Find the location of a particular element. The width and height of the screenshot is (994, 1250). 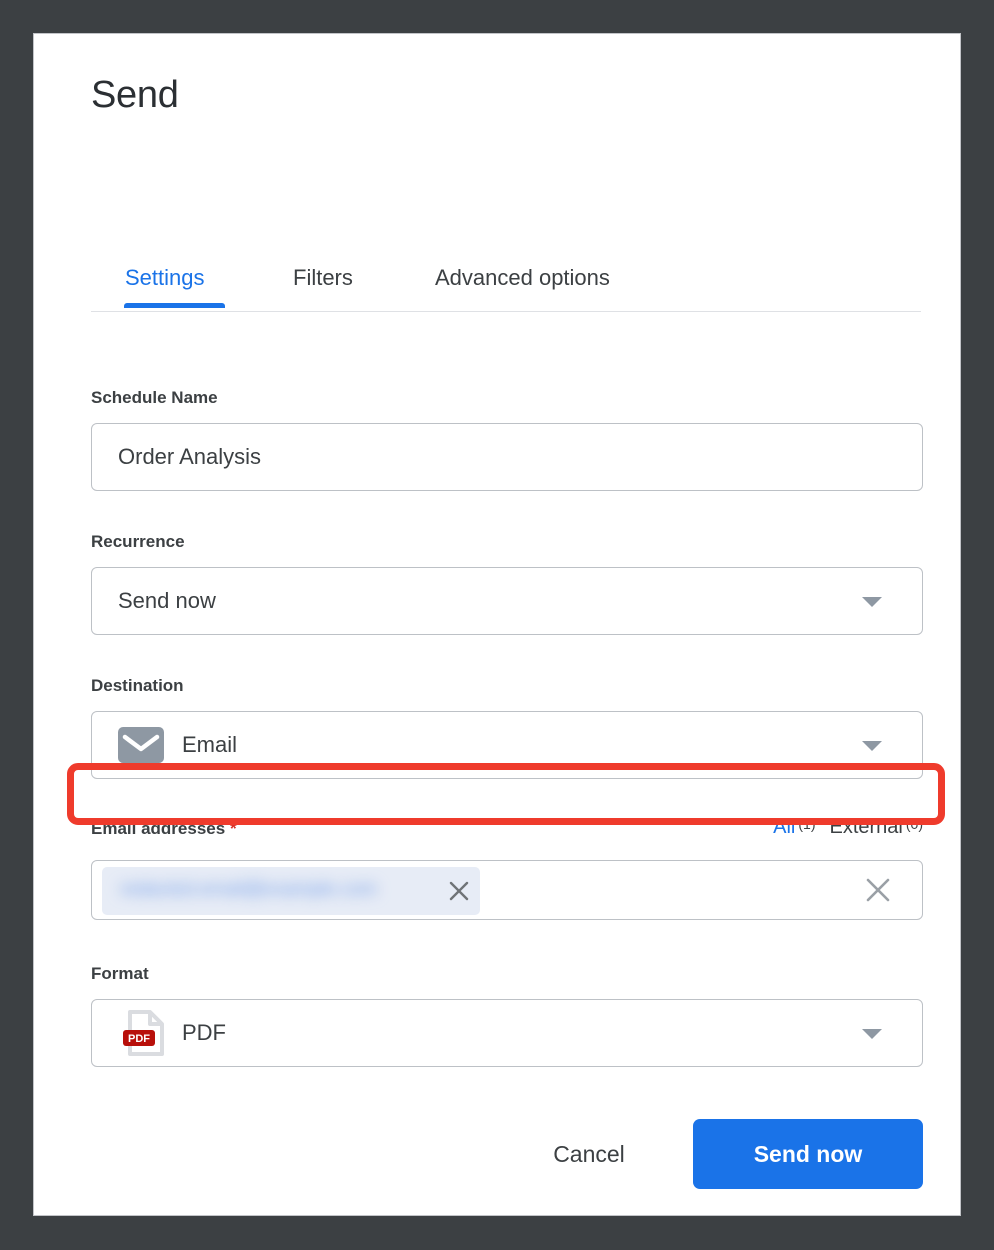

schedule-name-input: Order Analysis is located at coordinates (507, 457).